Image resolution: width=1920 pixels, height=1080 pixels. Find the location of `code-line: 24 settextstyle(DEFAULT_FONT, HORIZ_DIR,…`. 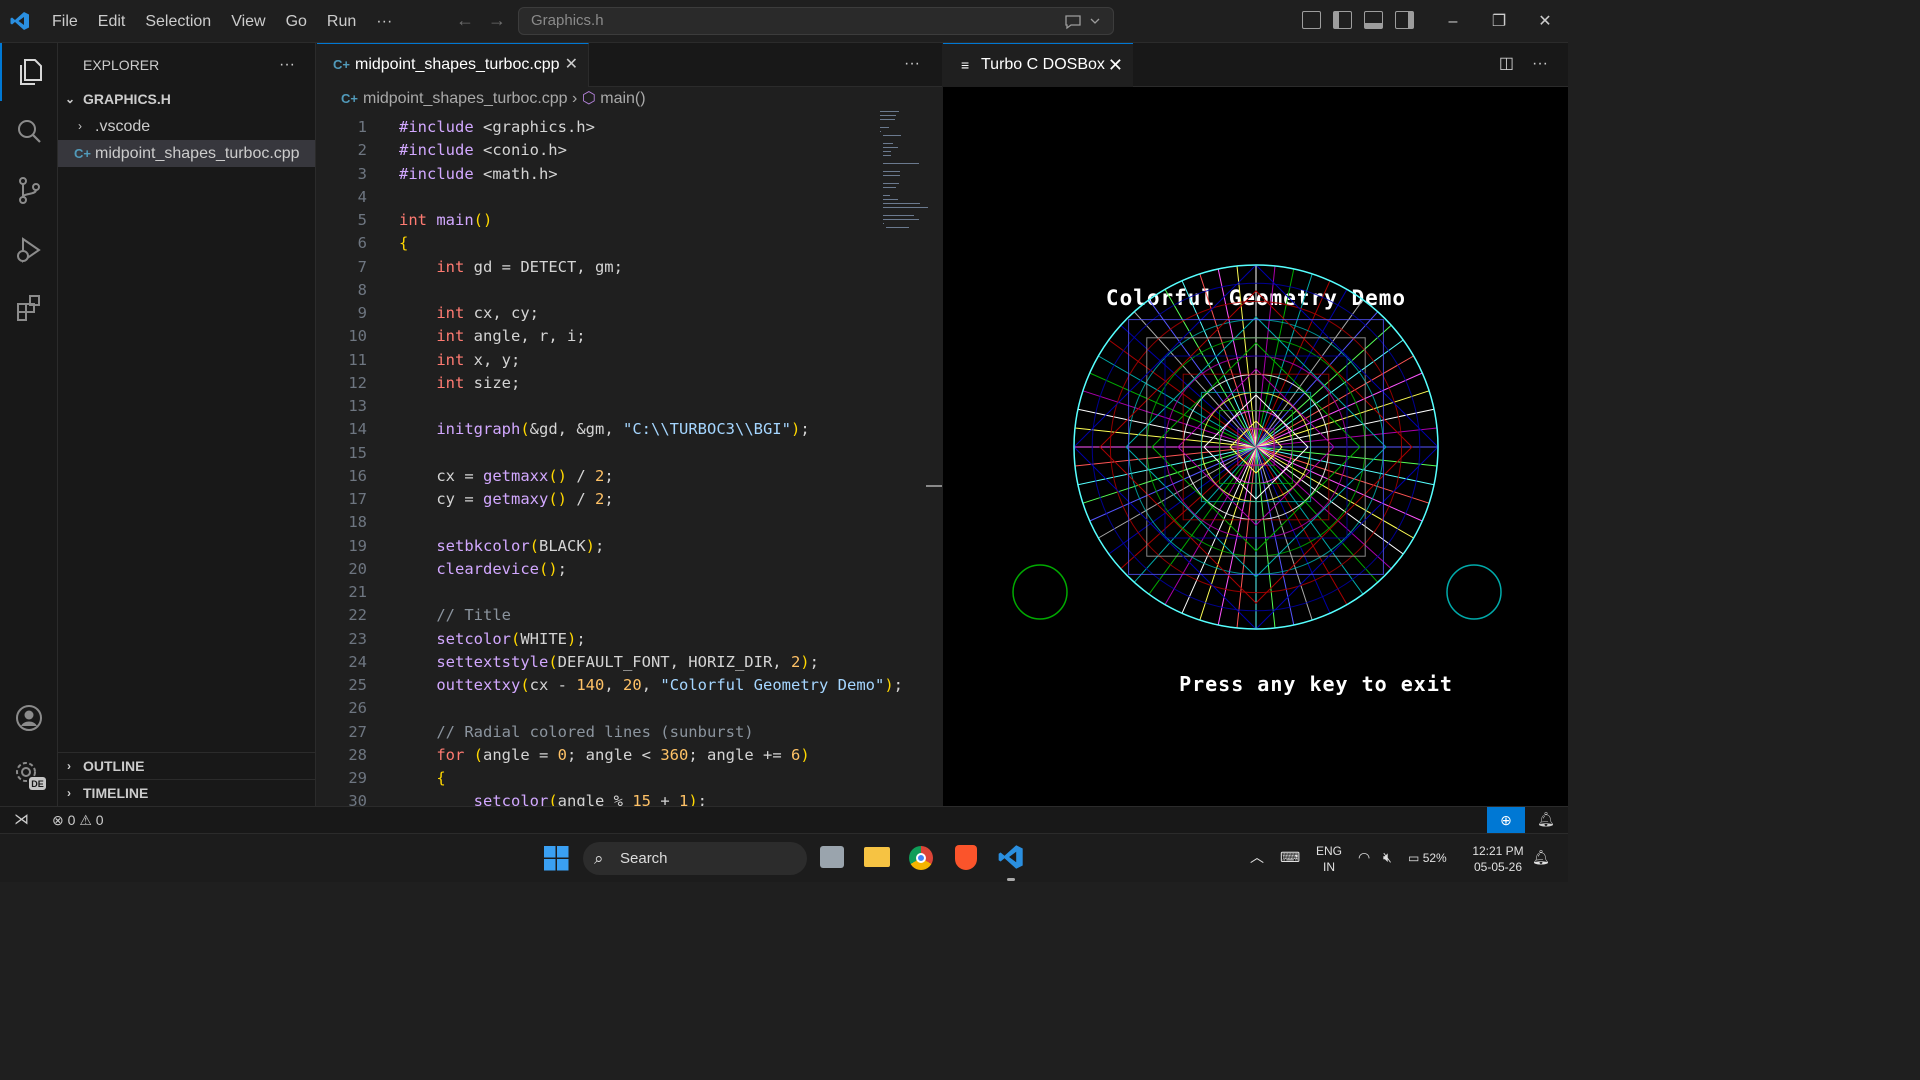

code-line: 24 settextstyle(DEFAULT_FONT, HORIZ_DIR,… is located at coordinates (617, 662).